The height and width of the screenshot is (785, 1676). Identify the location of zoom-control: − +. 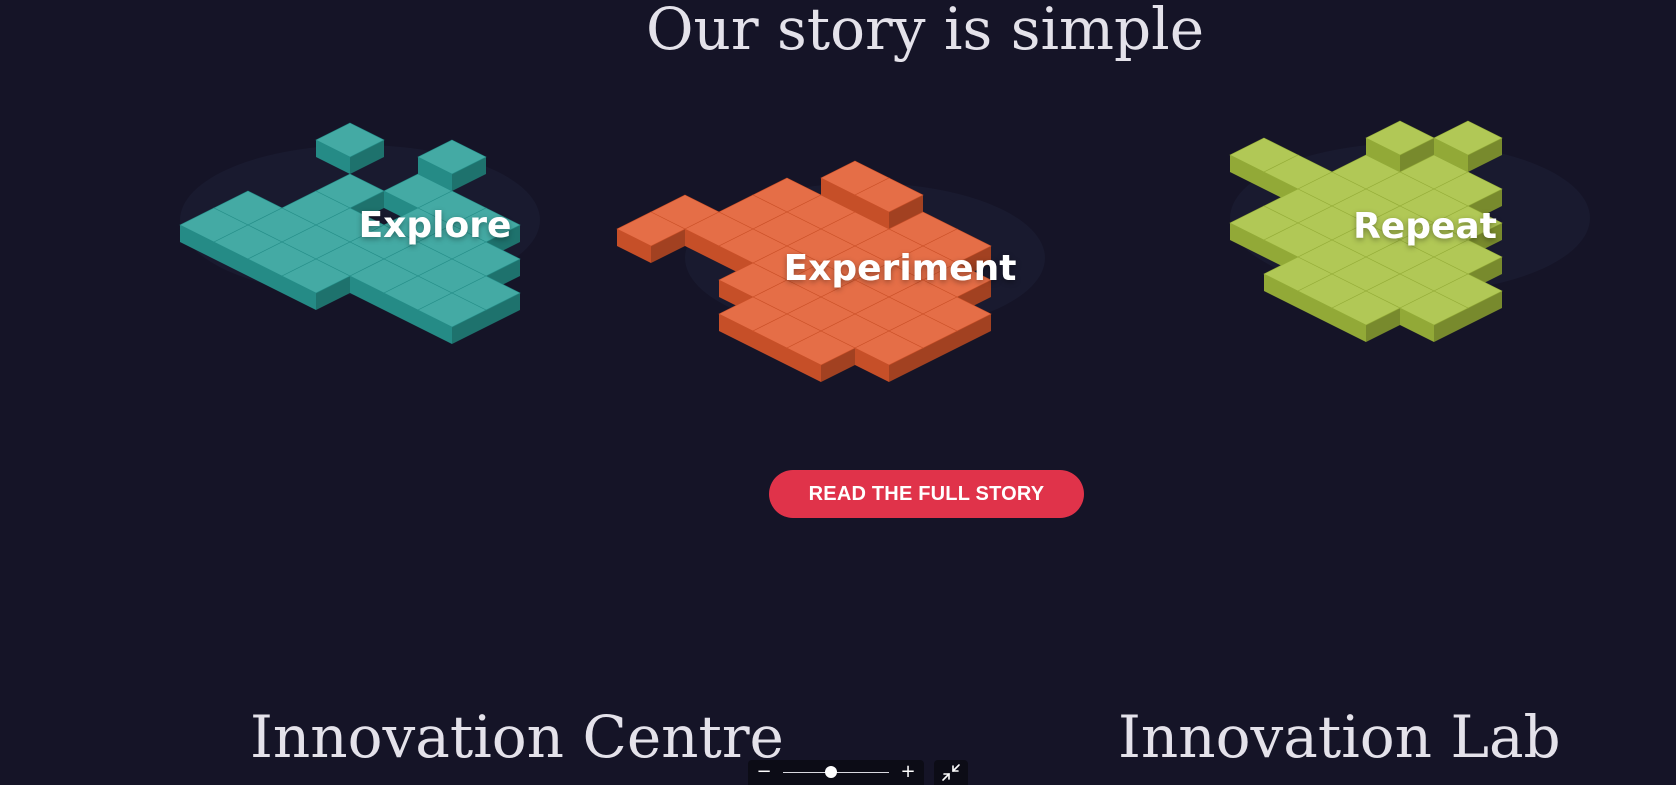
(836, 772).